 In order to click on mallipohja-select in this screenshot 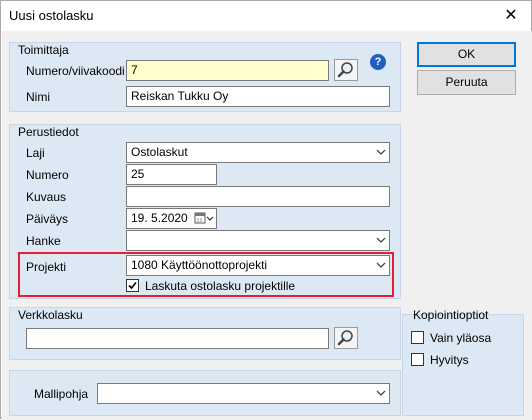, I will do `click(243, 393)`.